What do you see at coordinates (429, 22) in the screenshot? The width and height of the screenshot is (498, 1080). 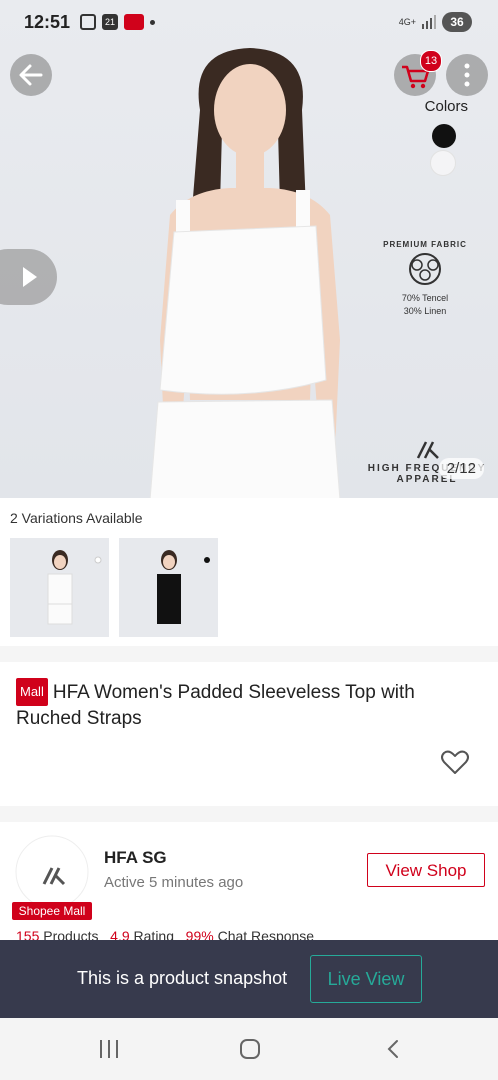 I see `signal-icon` at bounding box center [429, 22].